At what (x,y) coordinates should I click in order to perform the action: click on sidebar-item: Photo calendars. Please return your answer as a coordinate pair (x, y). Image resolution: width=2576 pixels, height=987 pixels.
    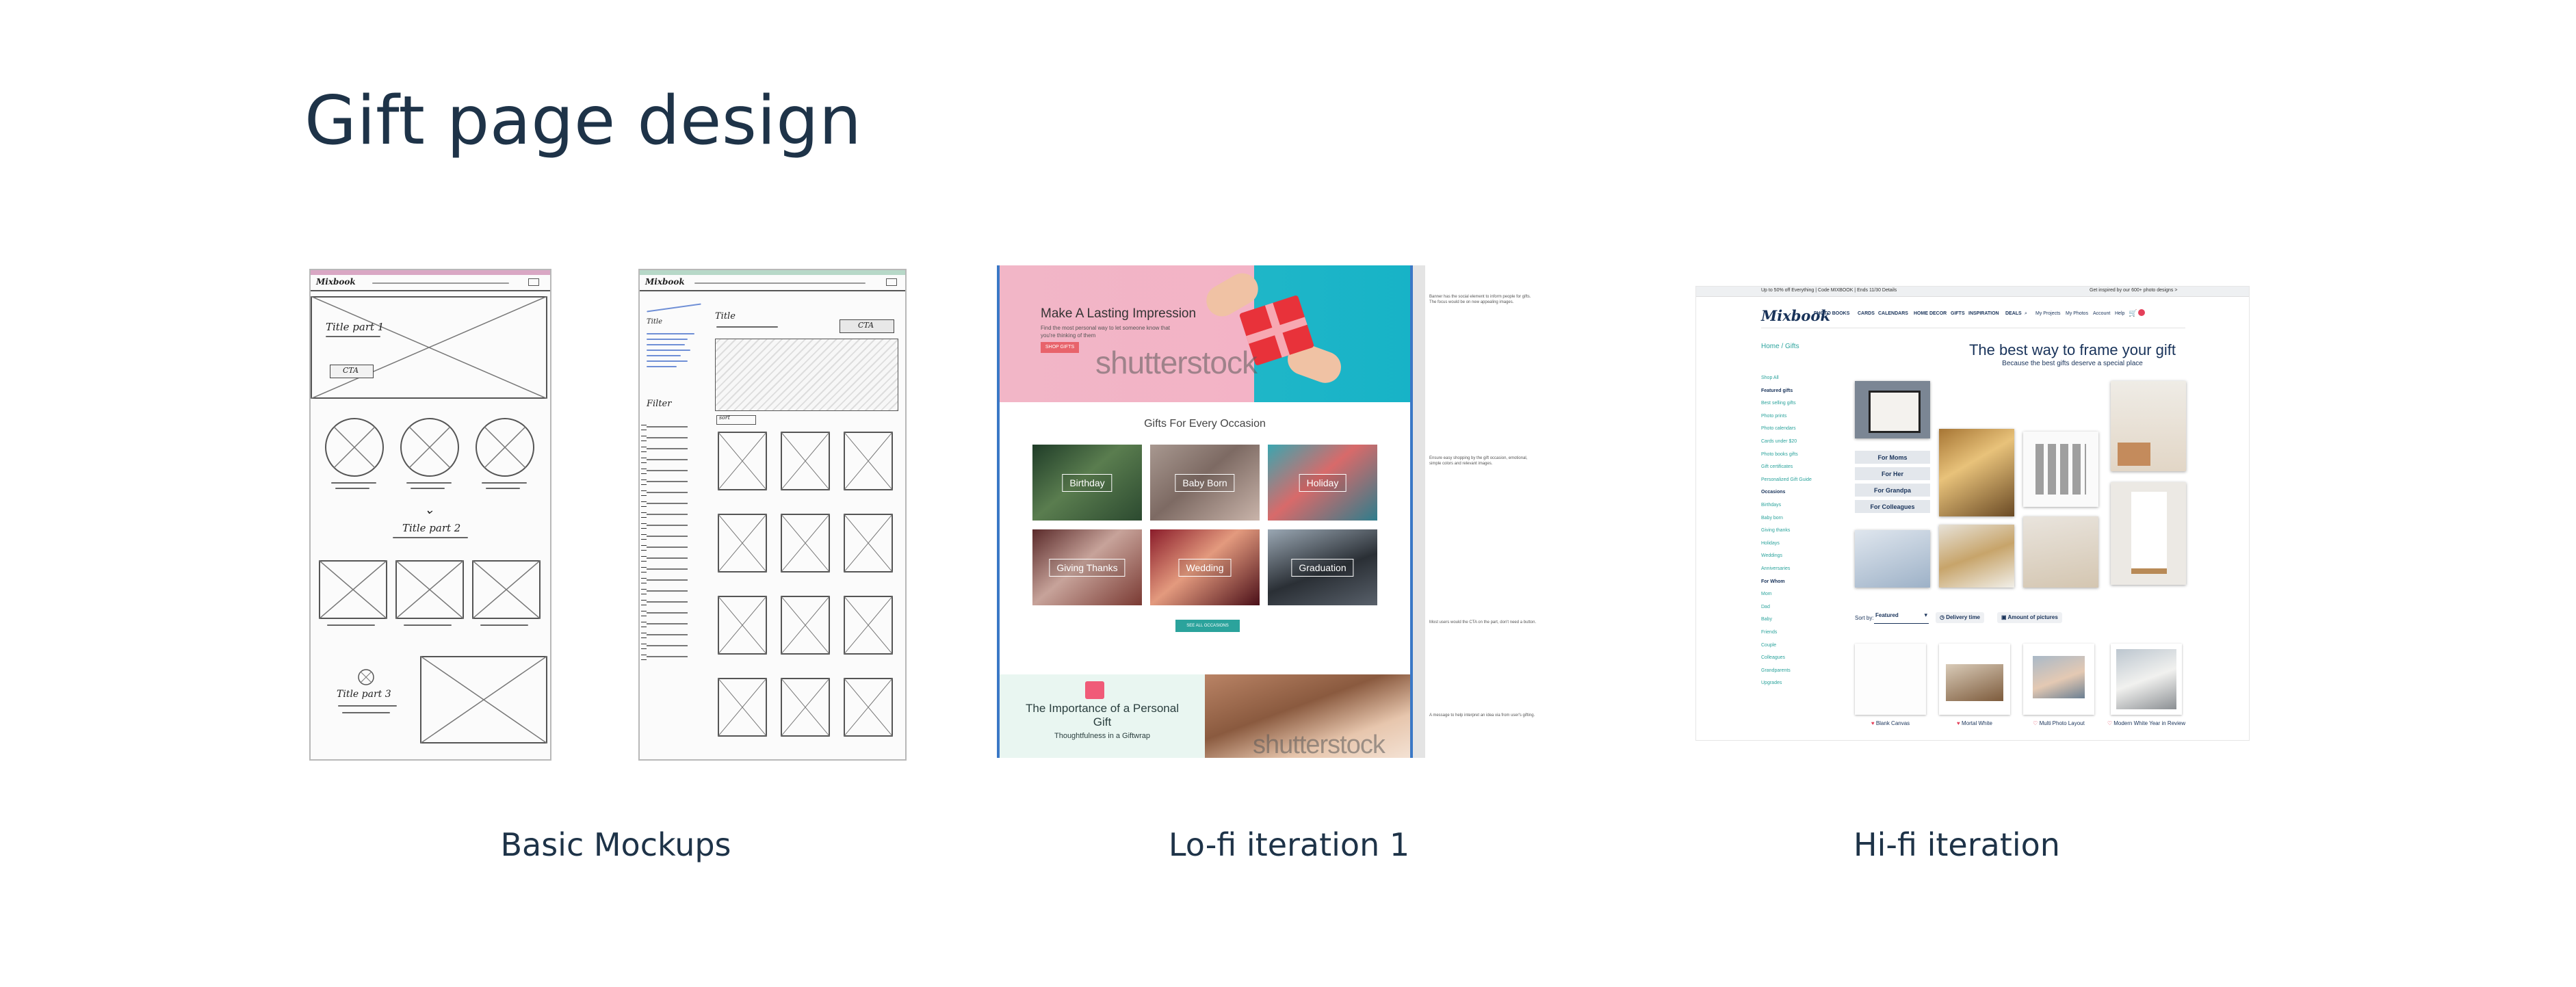
    Looking at the image, I should click on (1778, 428).